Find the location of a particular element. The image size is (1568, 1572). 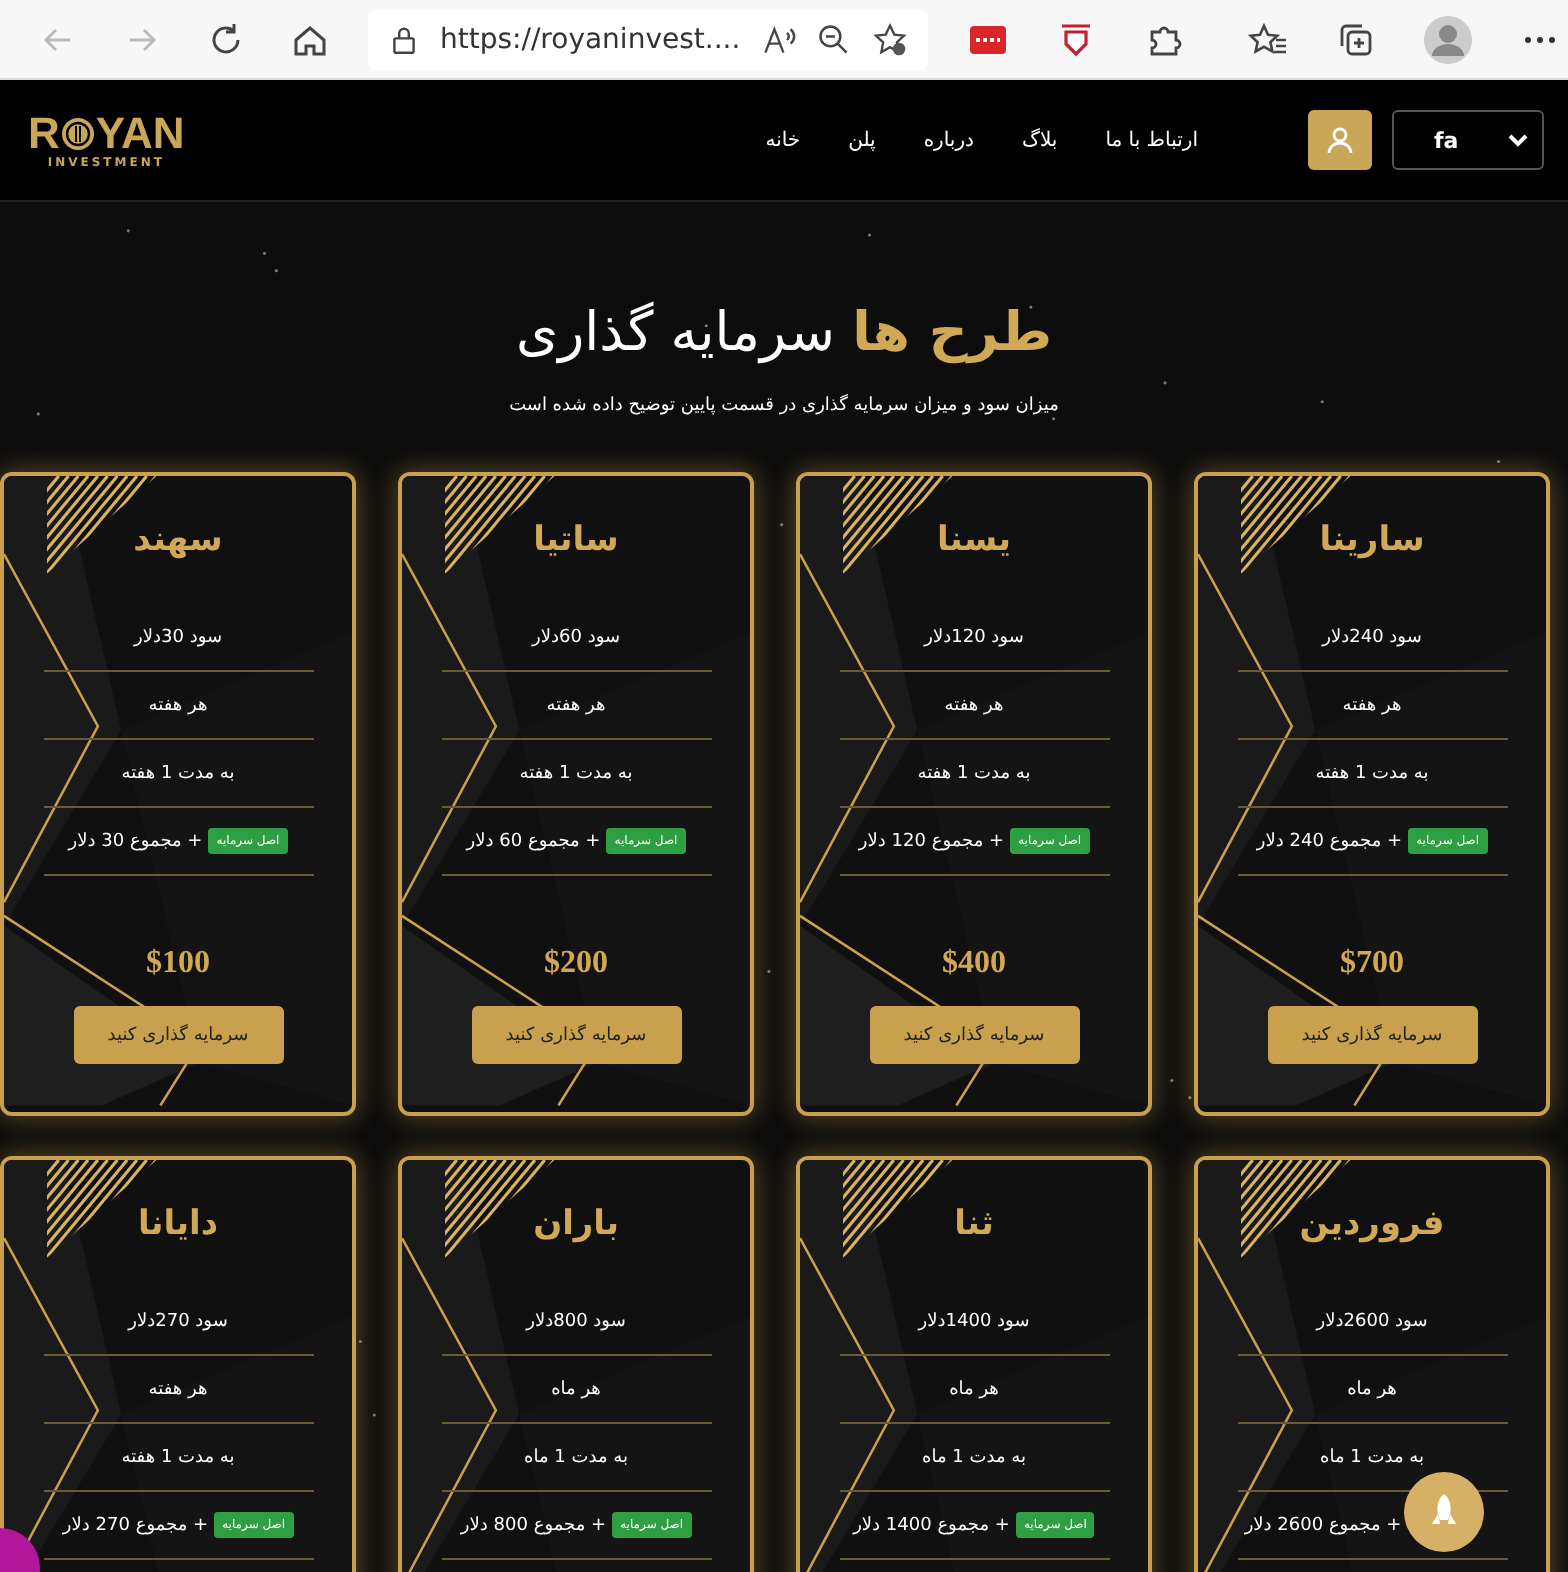

profit-text: سود 2600دلار is located at coordinates (1372, 1321).